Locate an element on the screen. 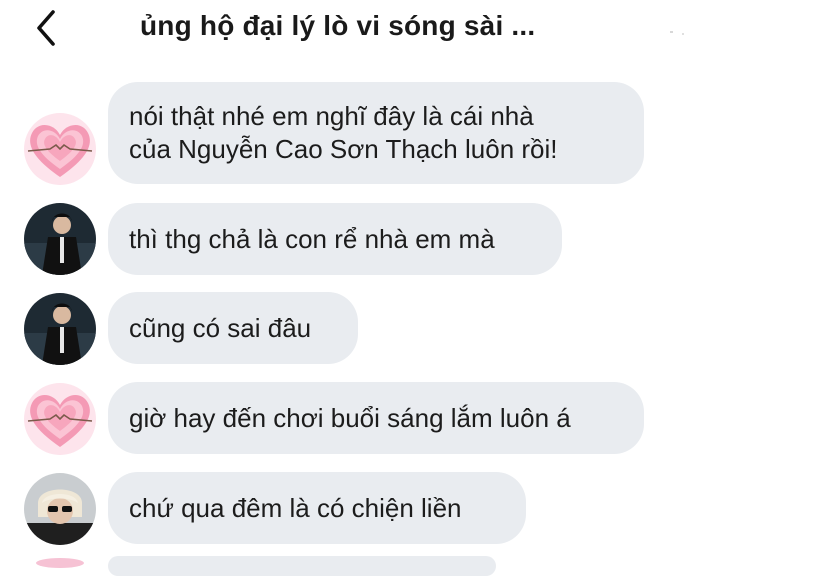 Image resolution: width=828 pixels, height=576 pixels. message-bubble: giờ hay đến chơi buổi sáng lắm luôn á is located at coordinates (376, 418).